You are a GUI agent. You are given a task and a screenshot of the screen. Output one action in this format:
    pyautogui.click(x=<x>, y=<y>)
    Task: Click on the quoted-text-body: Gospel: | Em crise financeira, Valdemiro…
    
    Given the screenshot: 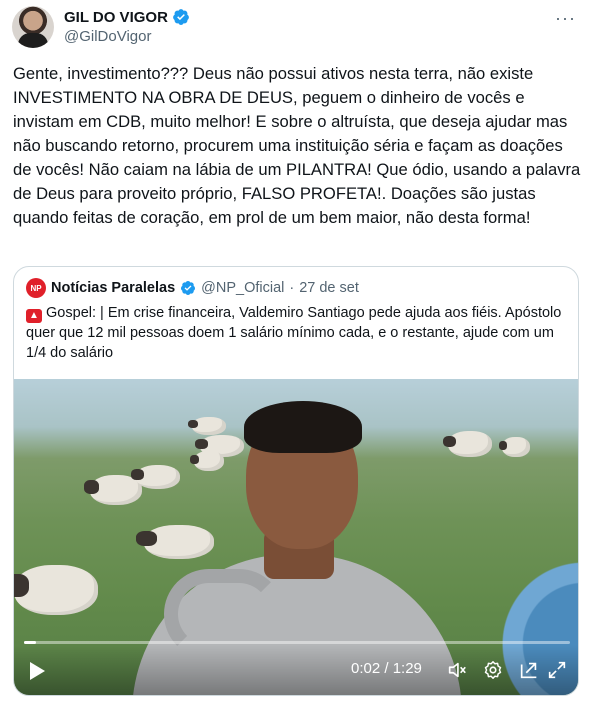 What is the action you would take?
    pyautogui.click(x=294, y=333)
    